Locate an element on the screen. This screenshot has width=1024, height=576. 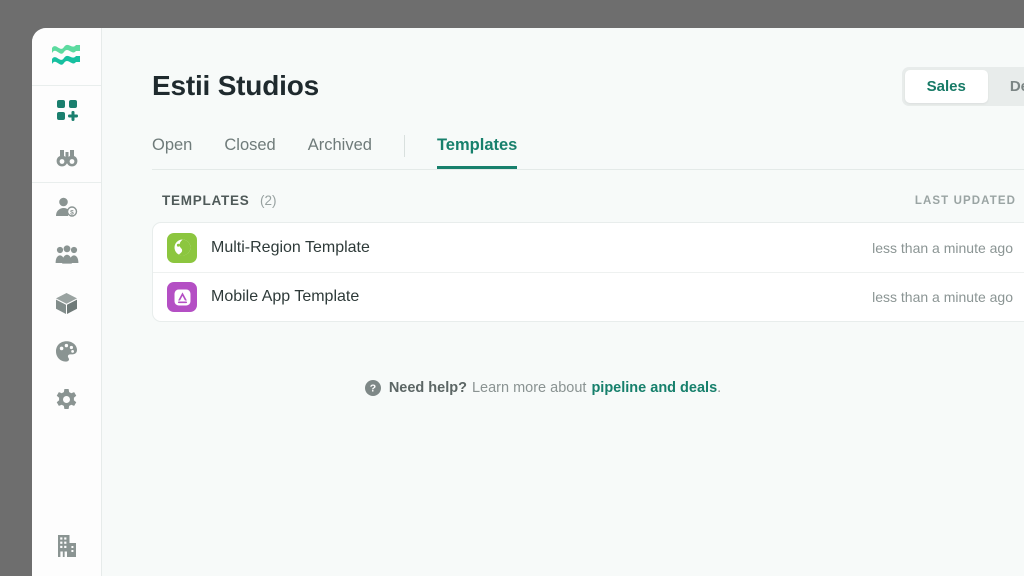
template-name: Mobile App Template is located at coordinates (285, 296).